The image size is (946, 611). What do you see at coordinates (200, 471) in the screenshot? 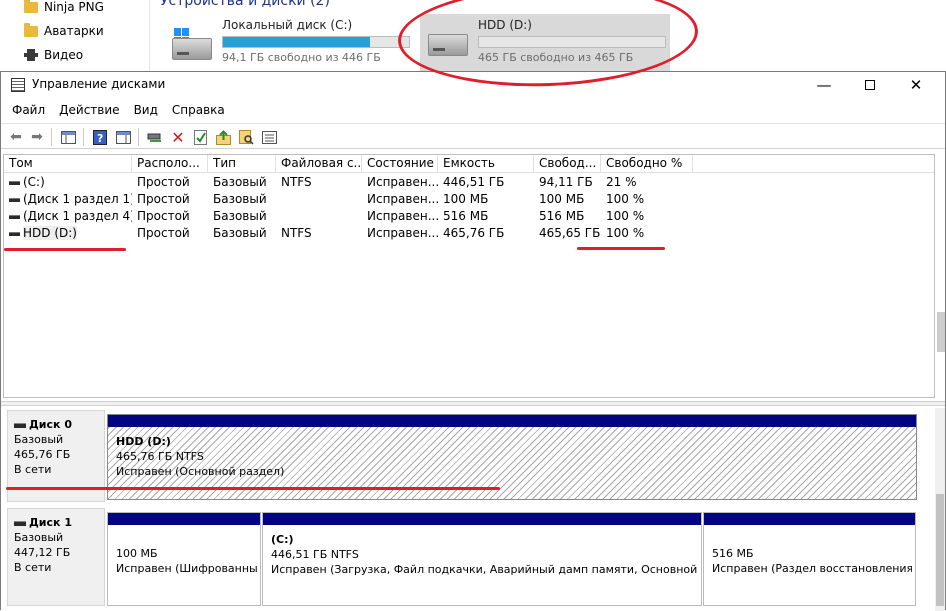
I see `partition-status: Исправен (Основной раздел)` at bounding box center [200, 471].